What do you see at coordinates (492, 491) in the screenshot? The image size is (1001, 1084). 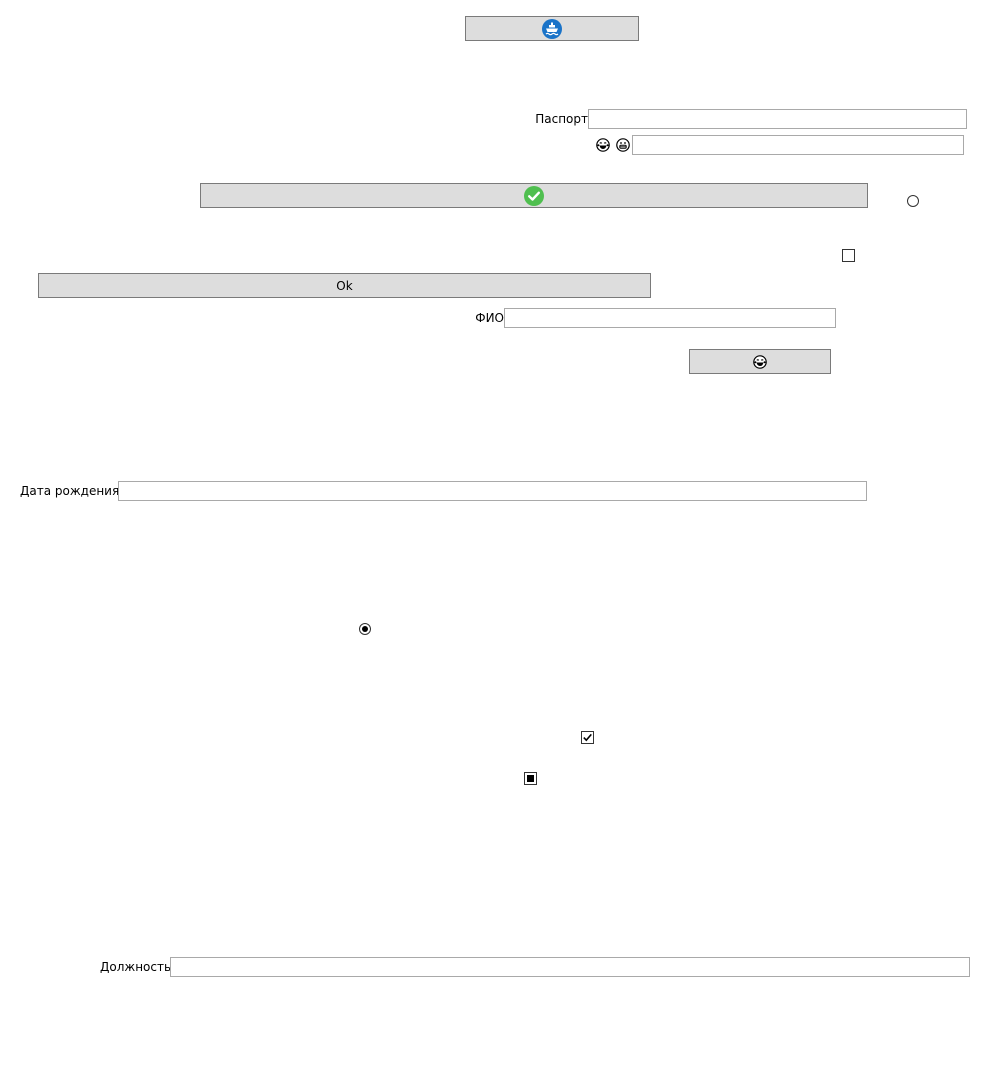 I see `birth-date-field` at bounding box center [492, 491].